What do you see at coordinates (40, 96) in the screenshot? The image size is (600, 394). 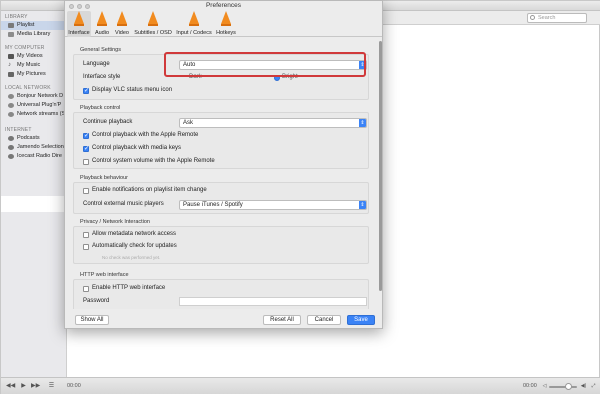 I see `sidebar-item-label: Bonjour Network D` at bounding box center [40, 96].